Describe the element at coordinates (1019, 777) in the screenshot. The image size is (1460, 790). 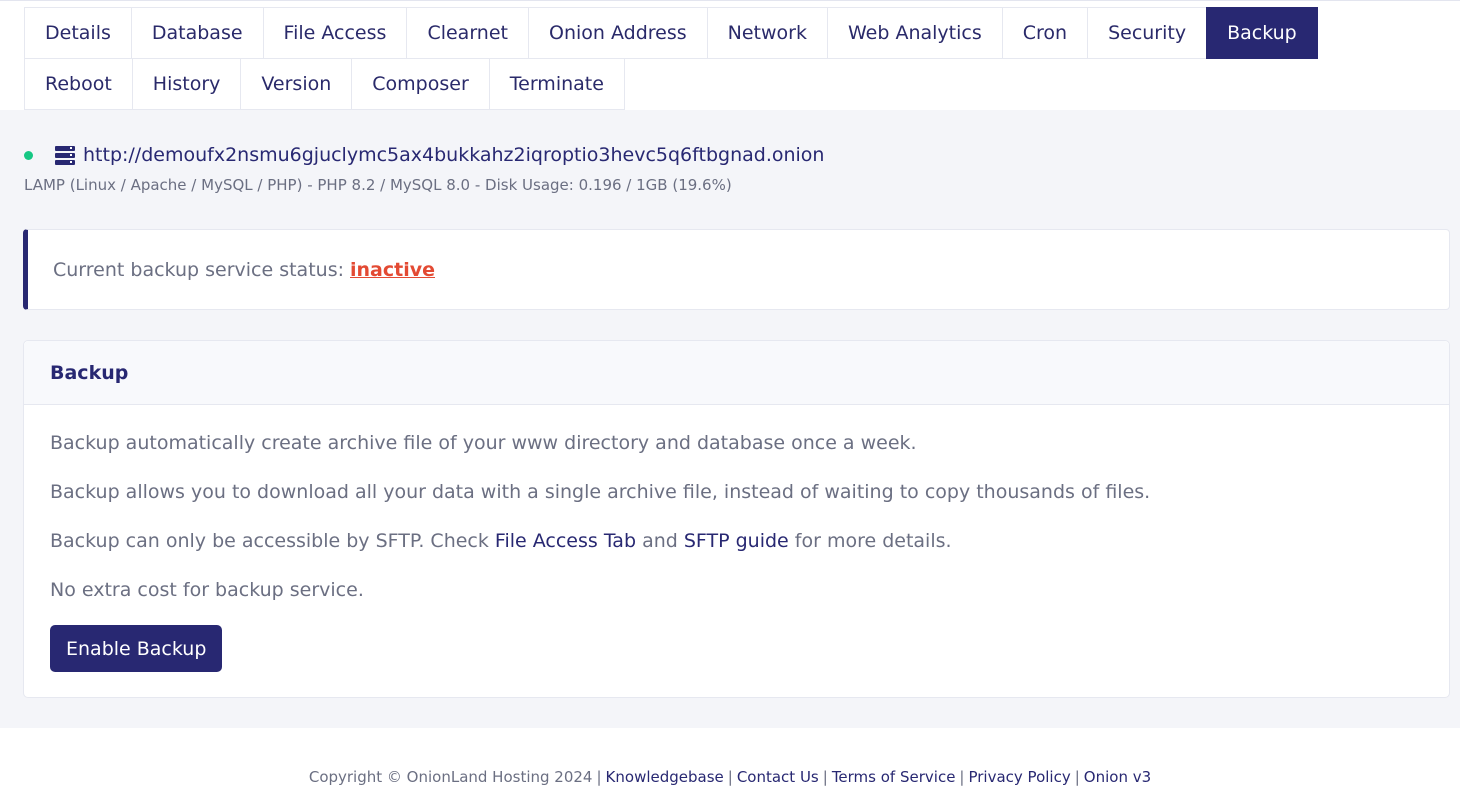
I see `footer-link-privacy: Privacy Policy` at that location.